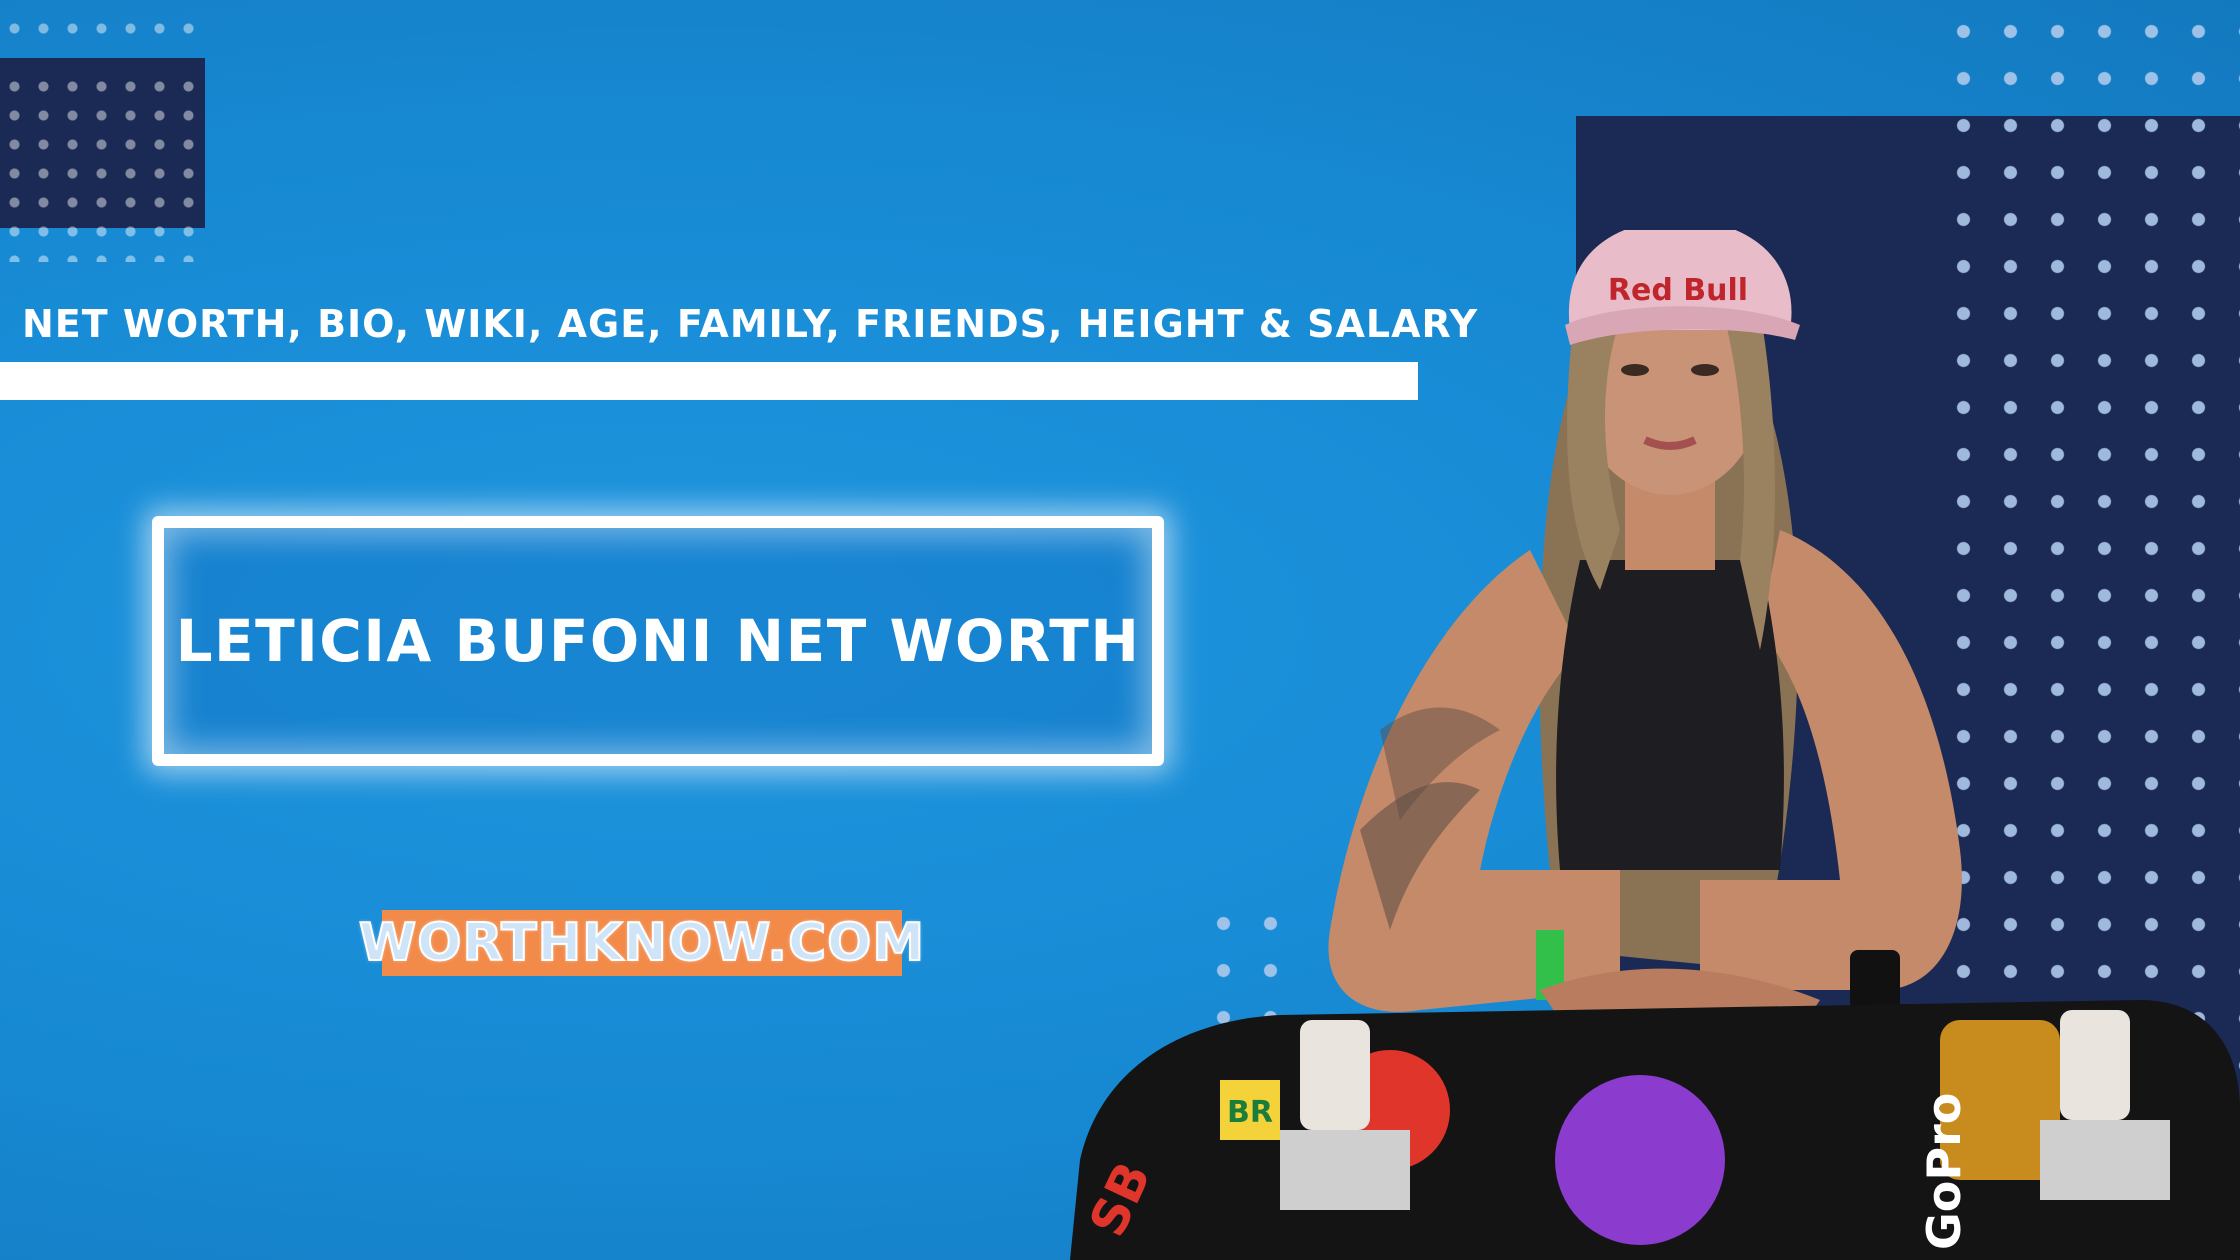  I want to click on dot-pattern-top-left-overlay, so click(102, 167).